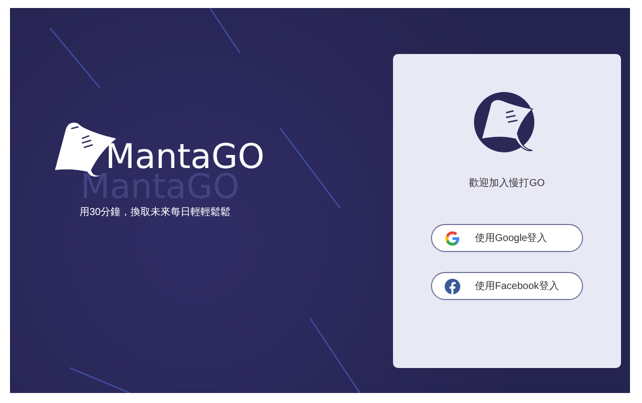 This screenshot has width=642, height=403. What do you see at coordinates (185, 157) in the screenshot?
I see `brand-logo: MantaGO` at bounding box center [185, 157].